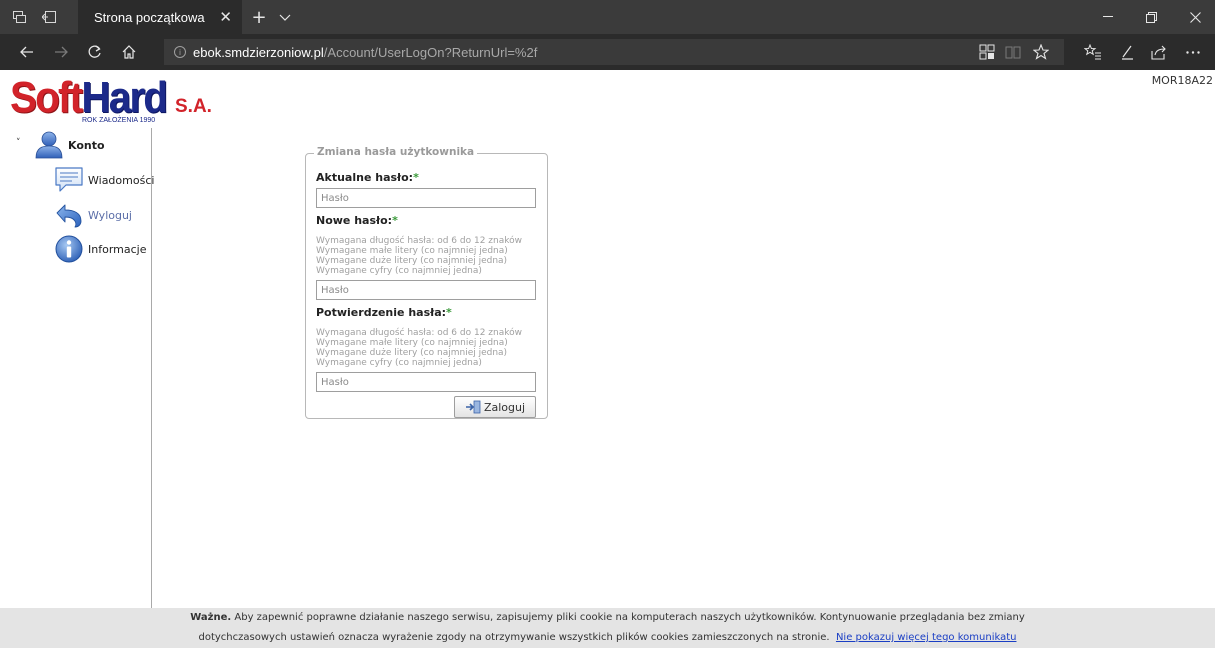 The width and height of the screenshot is (1215, 648). Describe the element at coordinates (396, 152) in the screenshot. I see `form-legend: Zmiana hasła użytkownika` at that location.